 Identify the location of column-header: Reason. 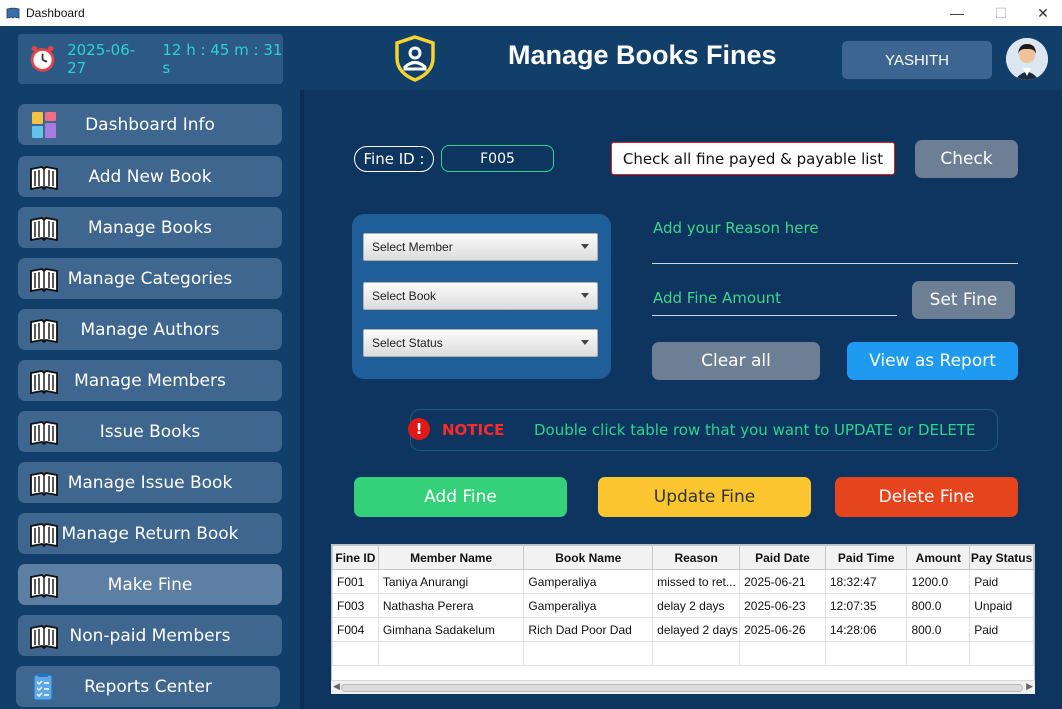
(696, 557).